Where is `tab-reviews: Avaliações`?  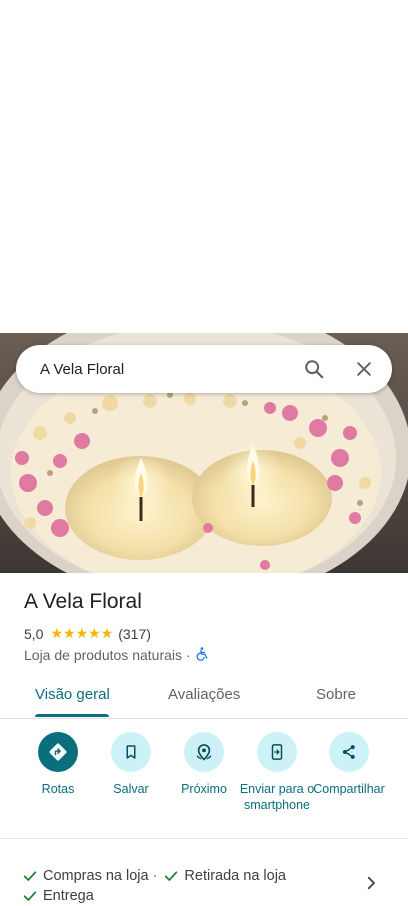
tab-reviews: Avaliações is located at coordinates (204, 694).